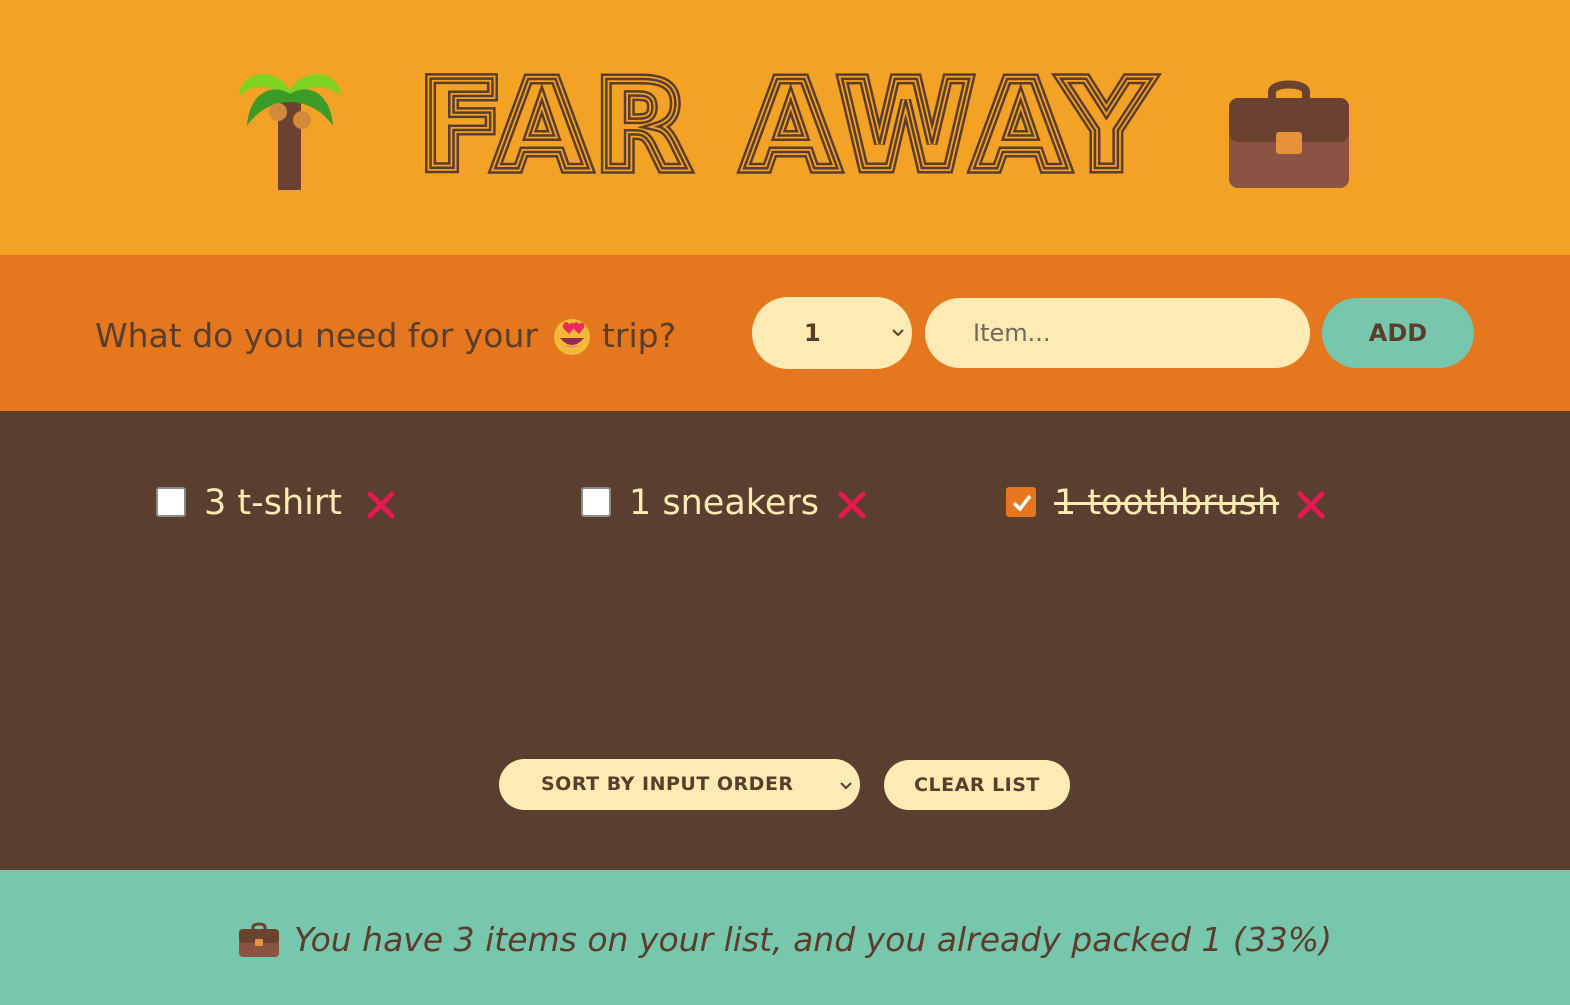 The width and height of the screenshot is (1570, 1005). I want to click on page-title: FAR AWAY FAR AWAY FAR AWAY, so click(785, 122).